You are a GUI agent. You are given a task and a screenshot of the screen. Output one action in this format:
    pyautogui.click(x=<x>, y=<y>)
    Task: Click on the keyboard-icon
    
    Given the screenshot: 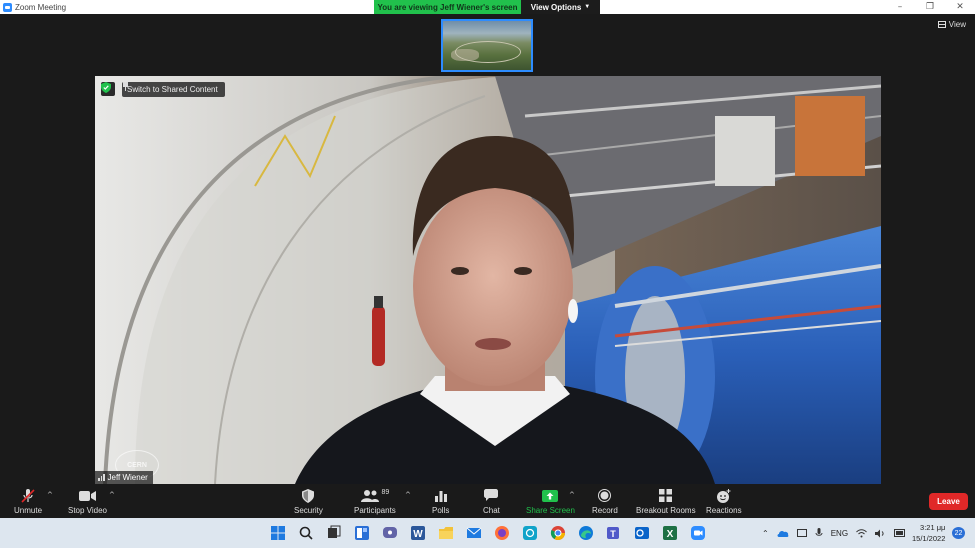 What is the action you would take?
    pyautogui.click(x=801, y=533)
    